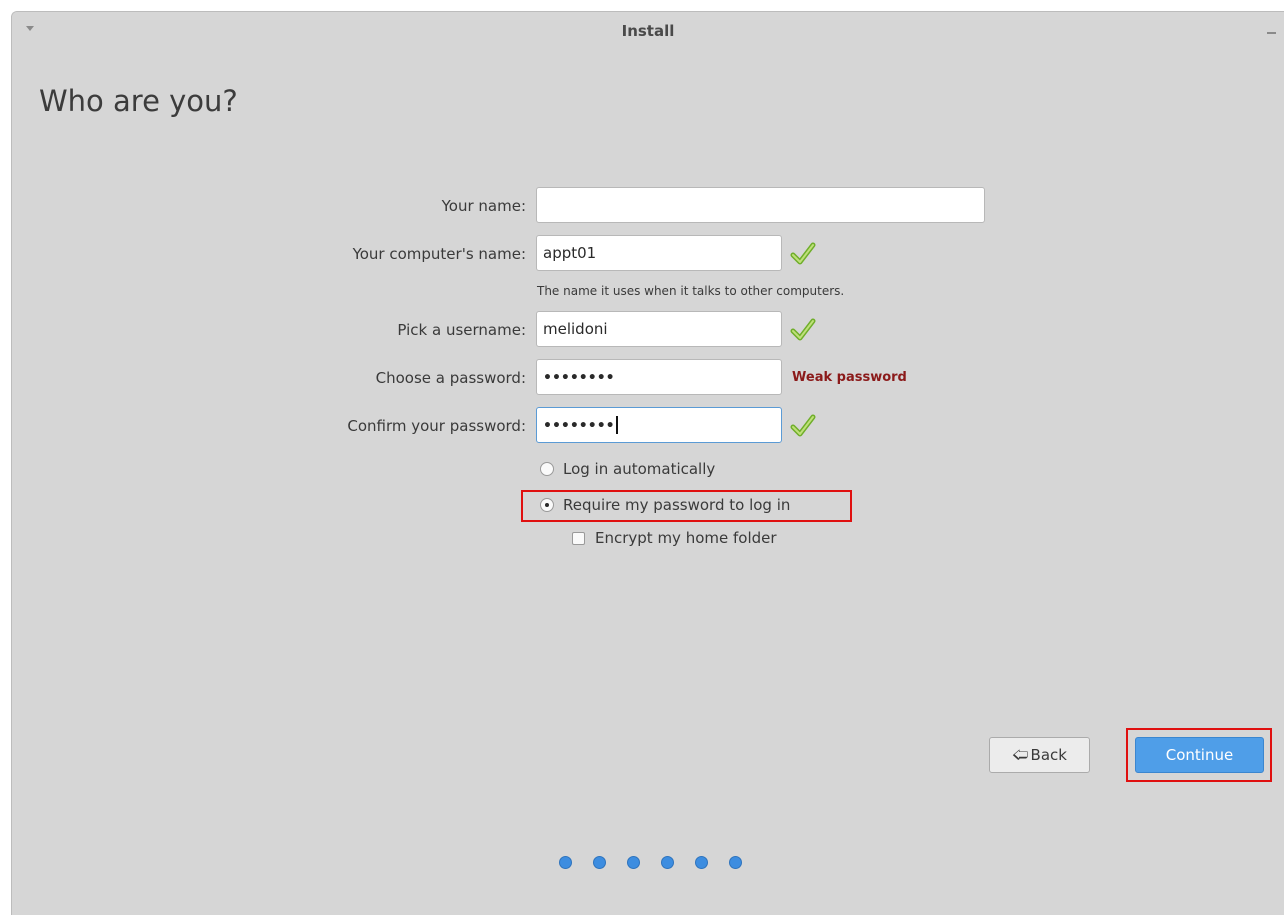  Describe the element at coordinates (659, 377) in the screenshot. I see `password-input: ••••••••` at that location.